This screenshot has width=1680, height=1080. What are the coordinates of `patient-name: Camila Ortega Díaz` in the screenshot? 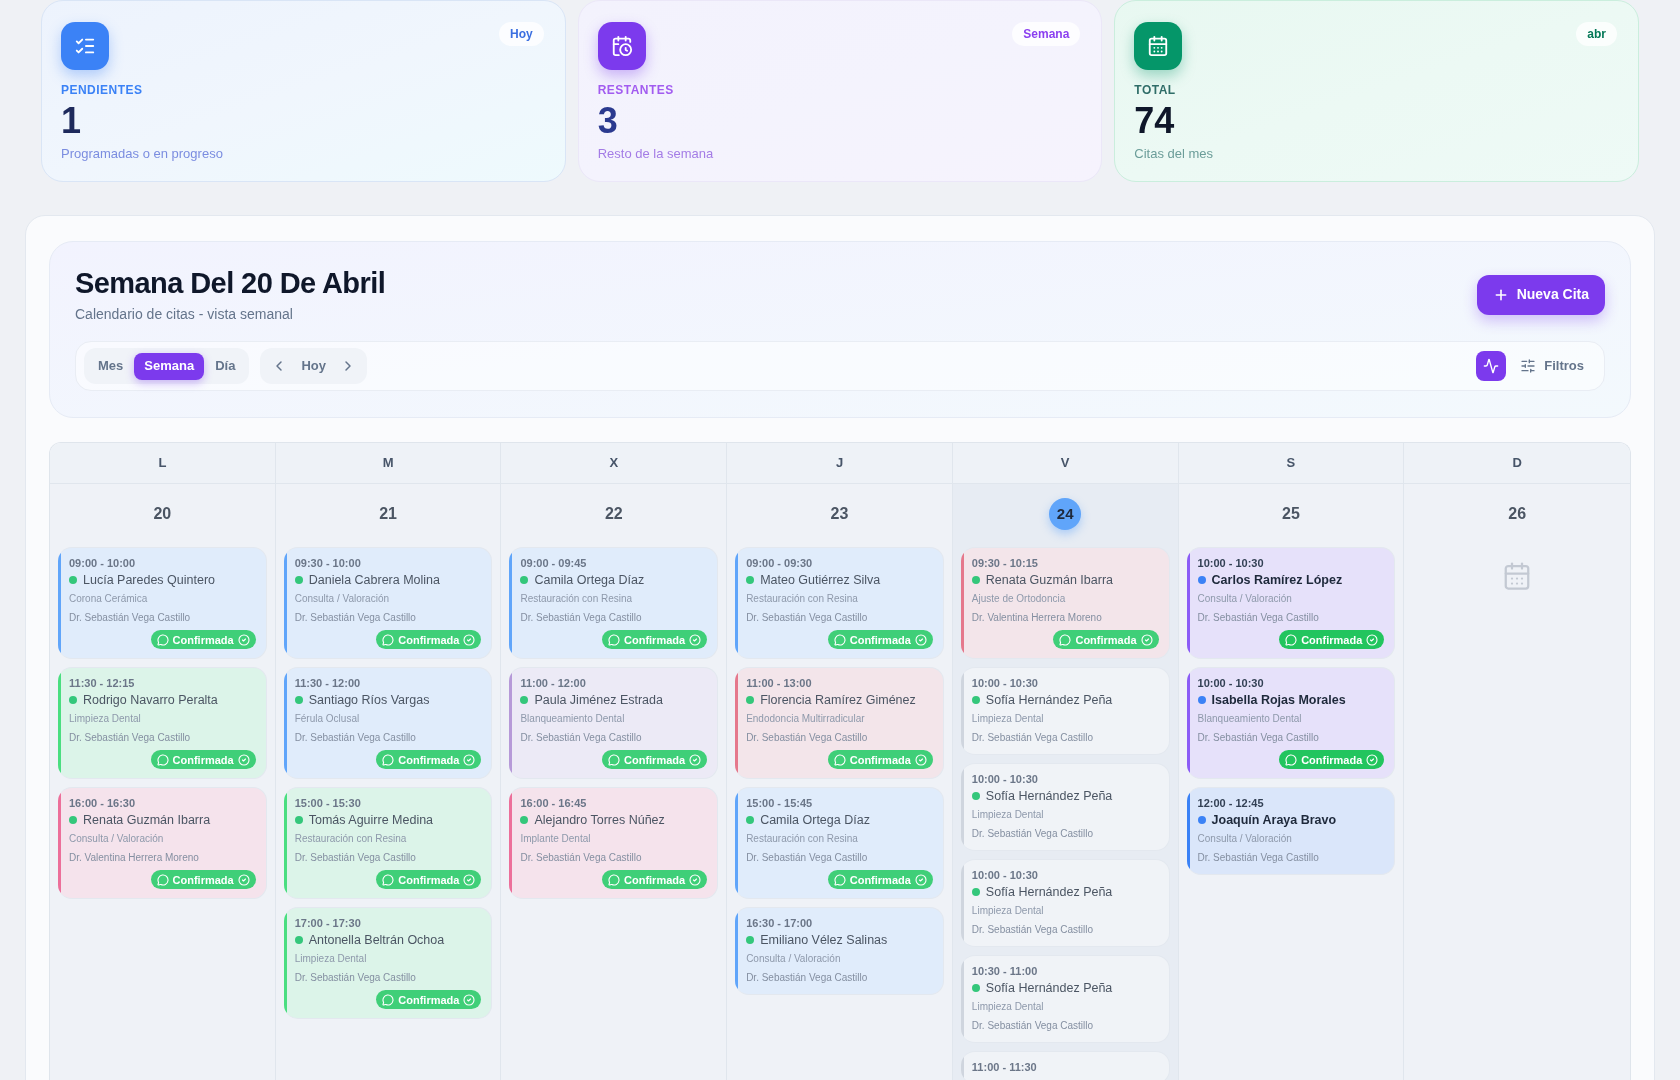 It's located at (589, 580).